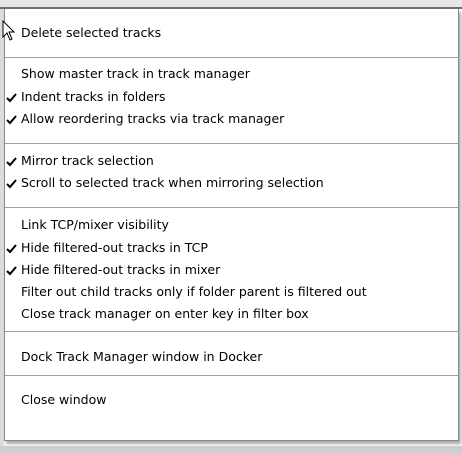  What do you see at coordinates (121, 269) in the screenshot?
I see `menu-item-label: Hide filtered-out tracks in mixer` at bounding box center [121, 269].